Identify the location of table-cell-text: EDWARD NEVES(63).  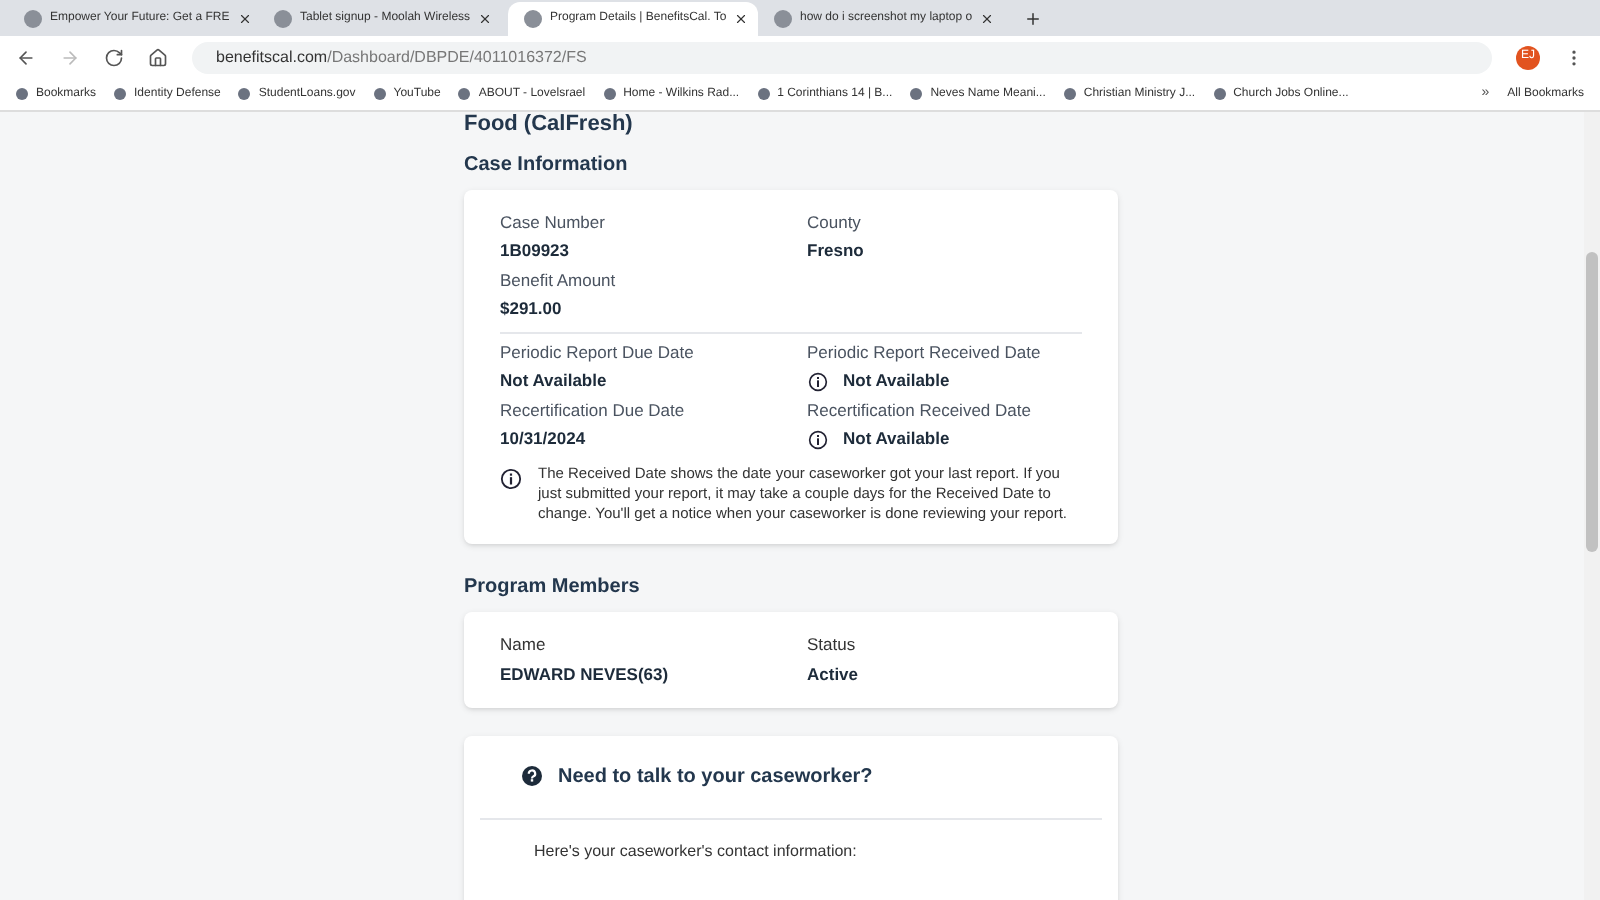
(585, 674).